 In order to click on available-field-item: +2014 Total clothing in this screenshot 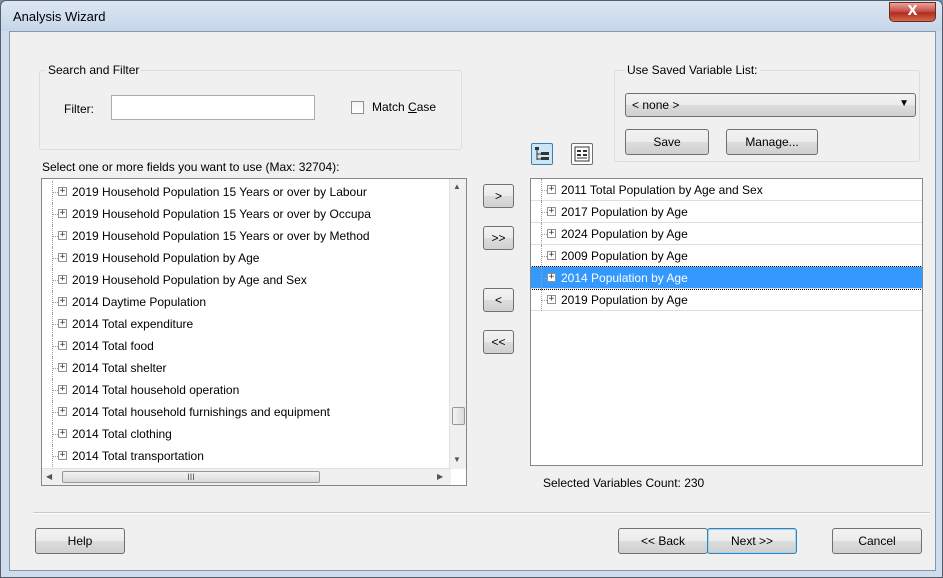, I will do `click(246, 434)`.